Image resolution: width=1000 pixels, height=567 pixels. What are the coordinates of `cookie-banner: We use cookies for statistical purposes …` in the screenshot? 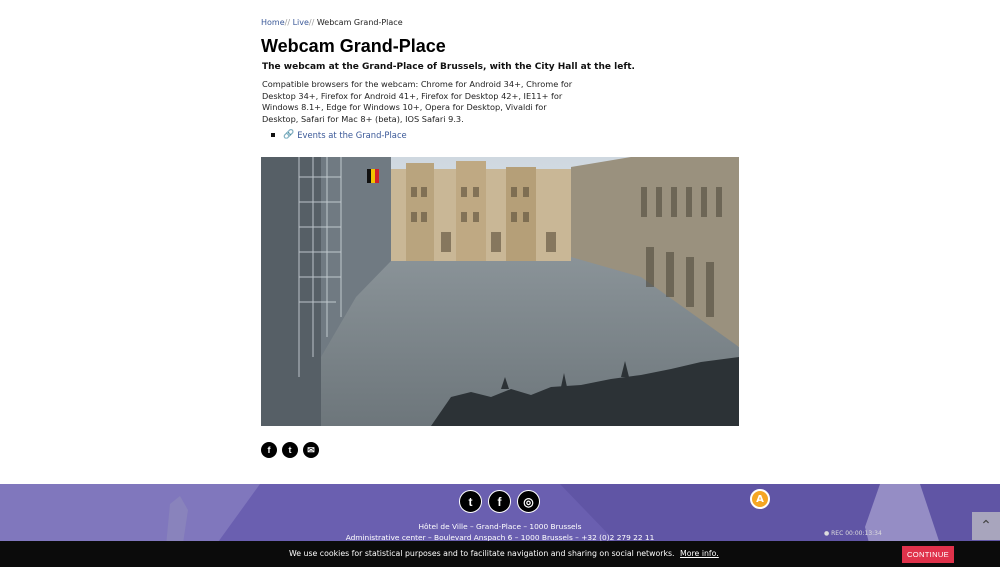 It's located at (500, 554).